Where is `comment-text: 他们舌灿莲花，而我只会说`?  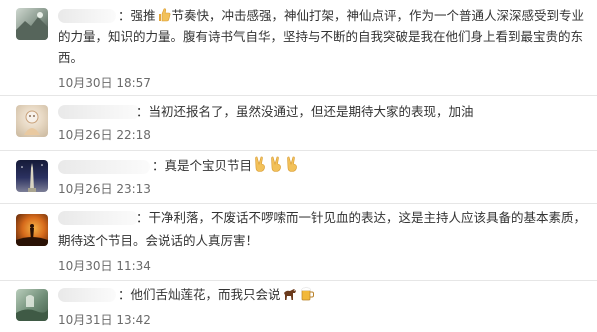
comment-text: 他们舌灿莲花，而我只会说 is located at coordinates (205, 294).